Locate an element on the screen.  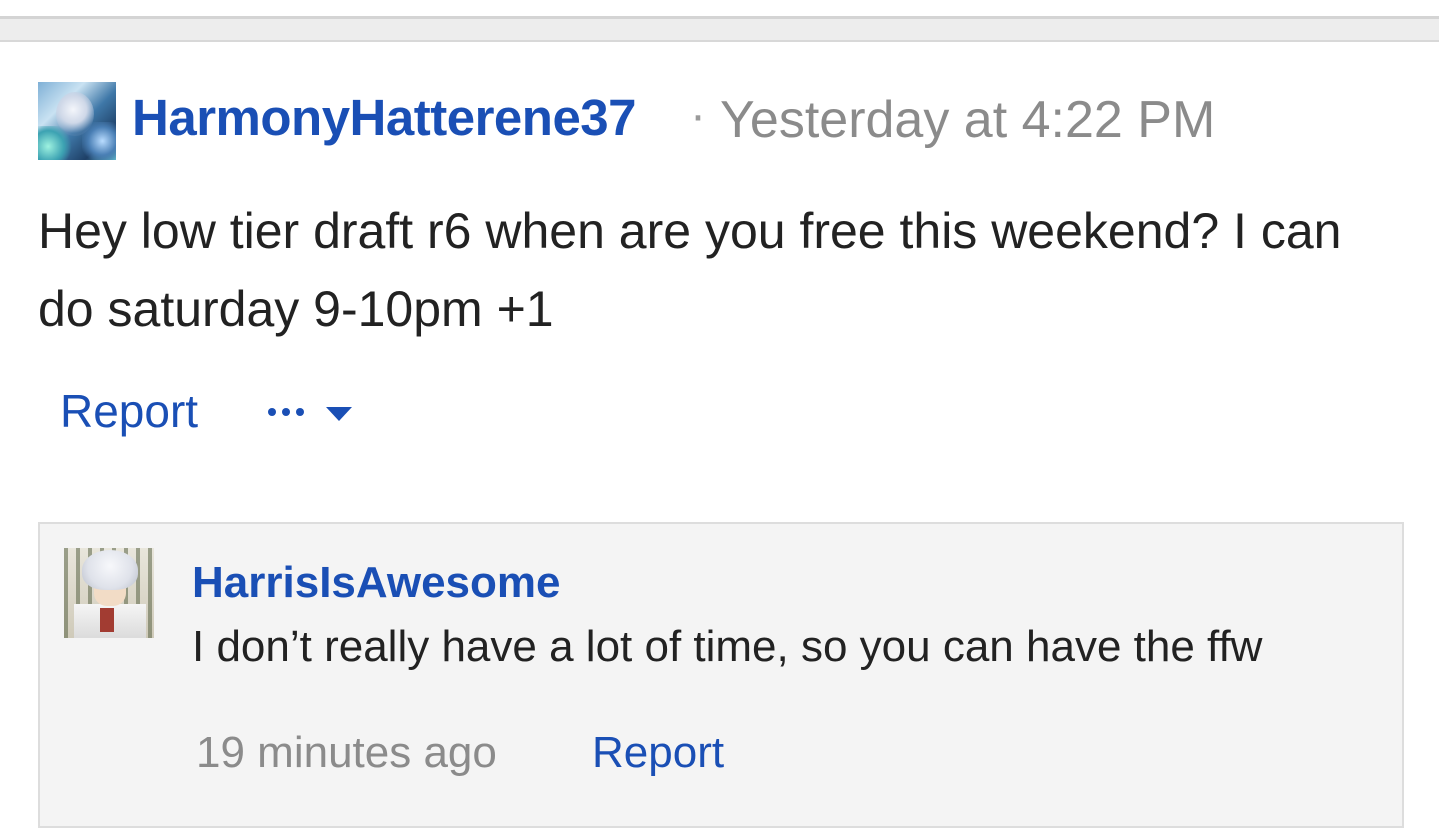
more-options-icon is located at coordinates (311, 413).